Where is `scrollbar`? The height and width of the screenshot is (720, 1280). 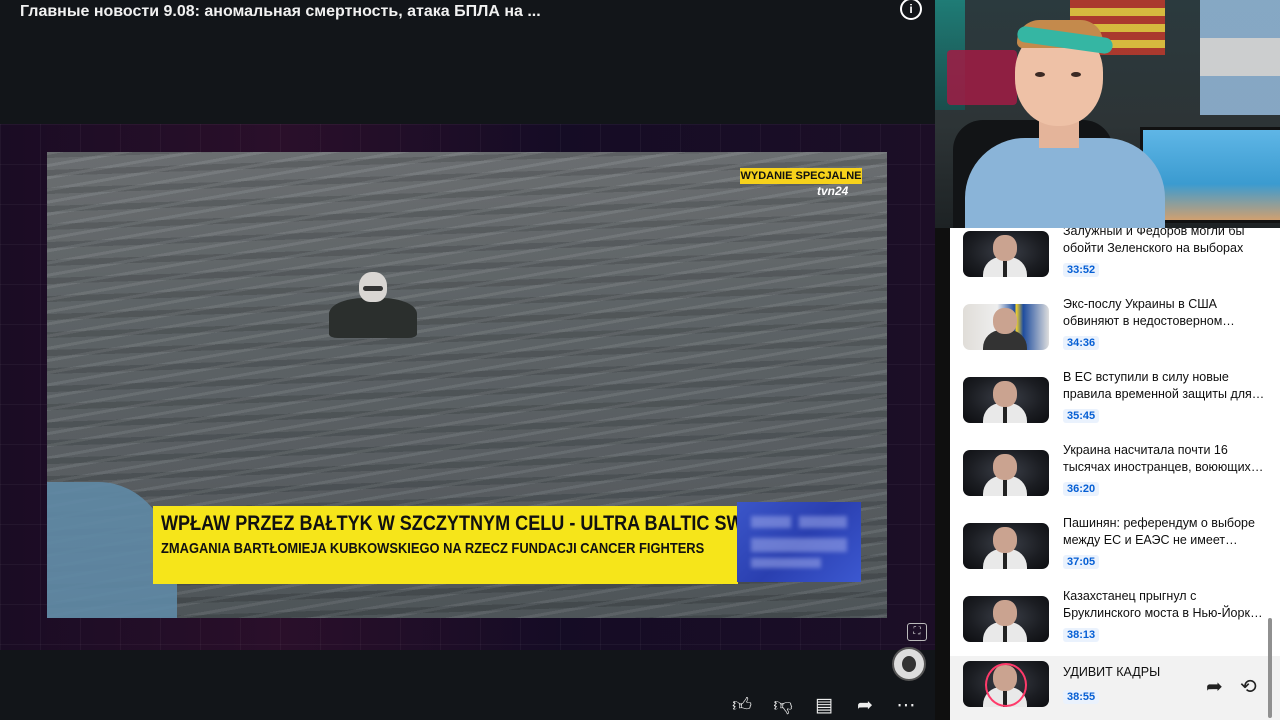
scrollbar is located at coordinates (1270, 668).